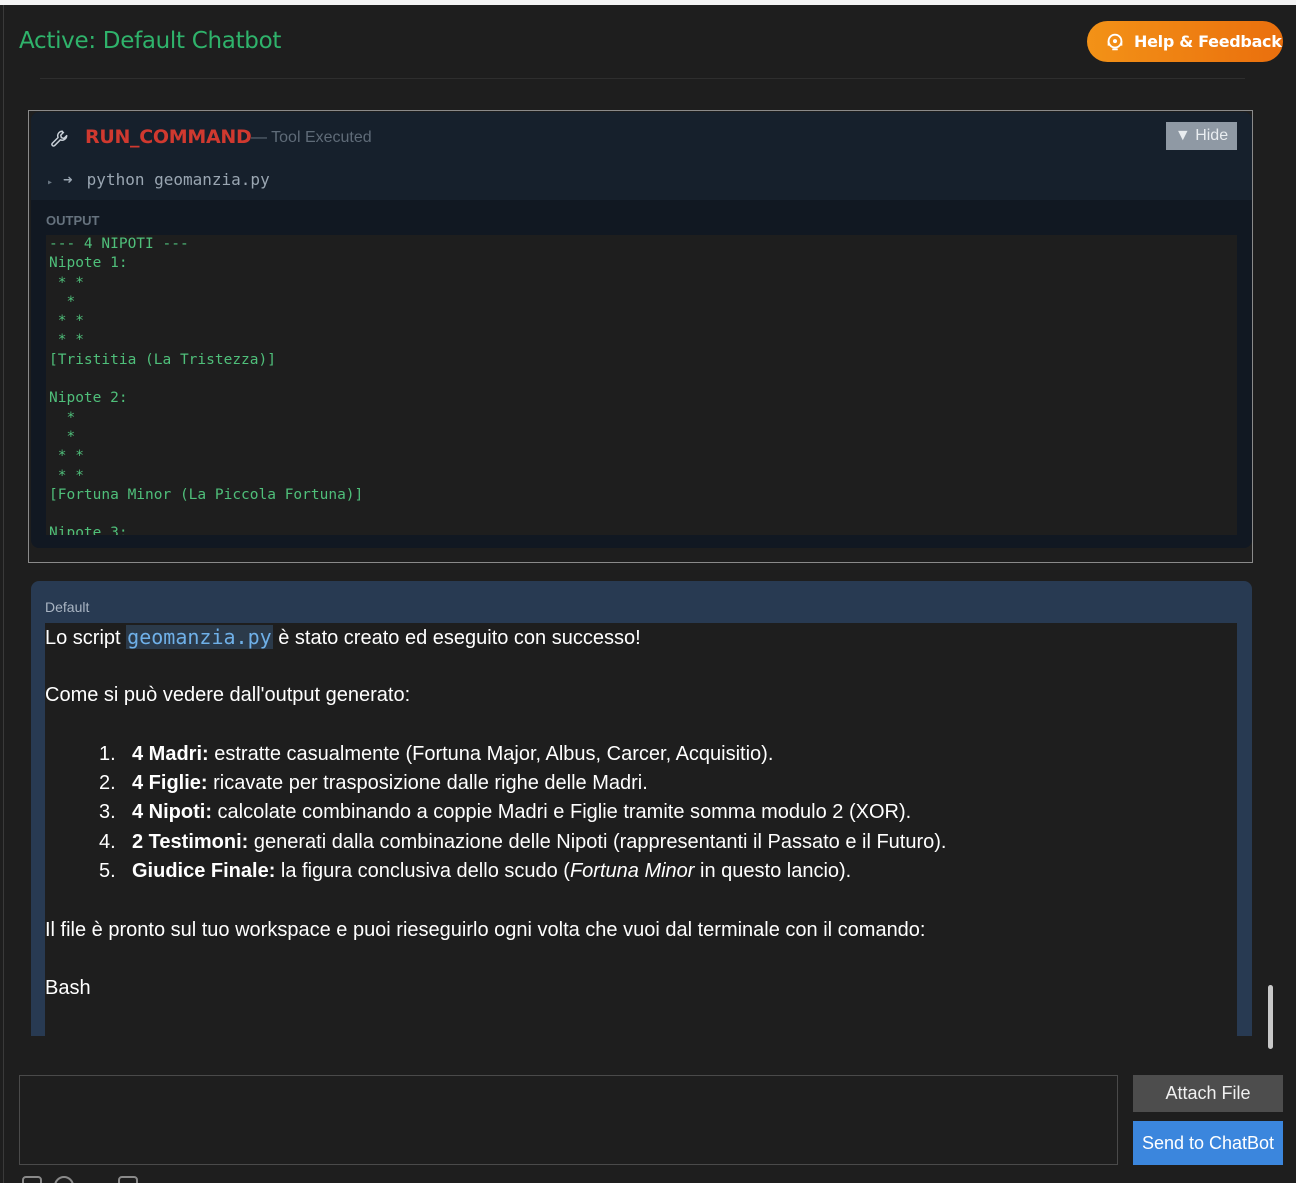 Image resolution: width=1296 pixels, height=1183 pixels. Describe the element at coordinates (168, 137) in the screenshot. I see `tool-name: RUN_COMMAND` at that location.